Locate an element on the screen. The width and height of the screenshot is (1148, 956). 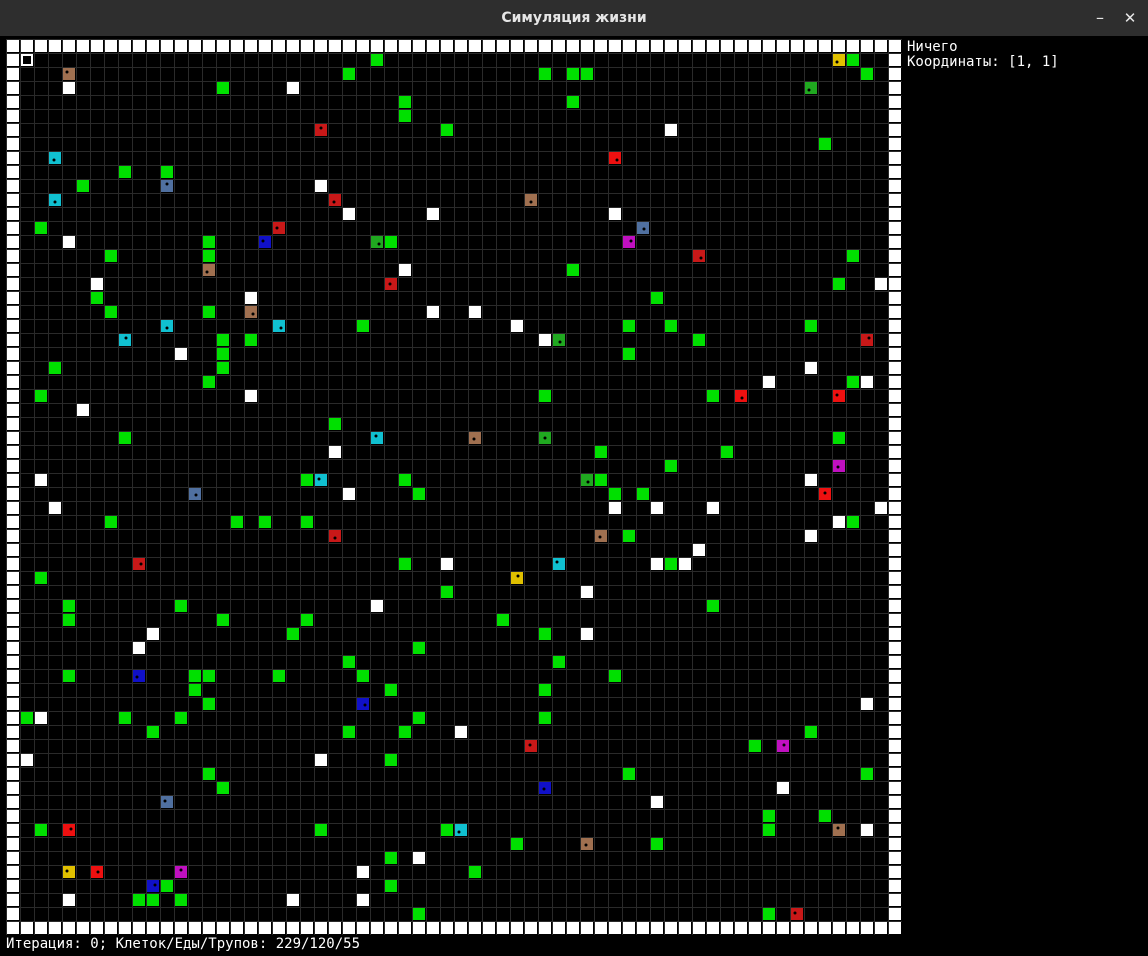
info-panel: Ничего Координаты: [1, 1] is located at coordinates (983, 55).